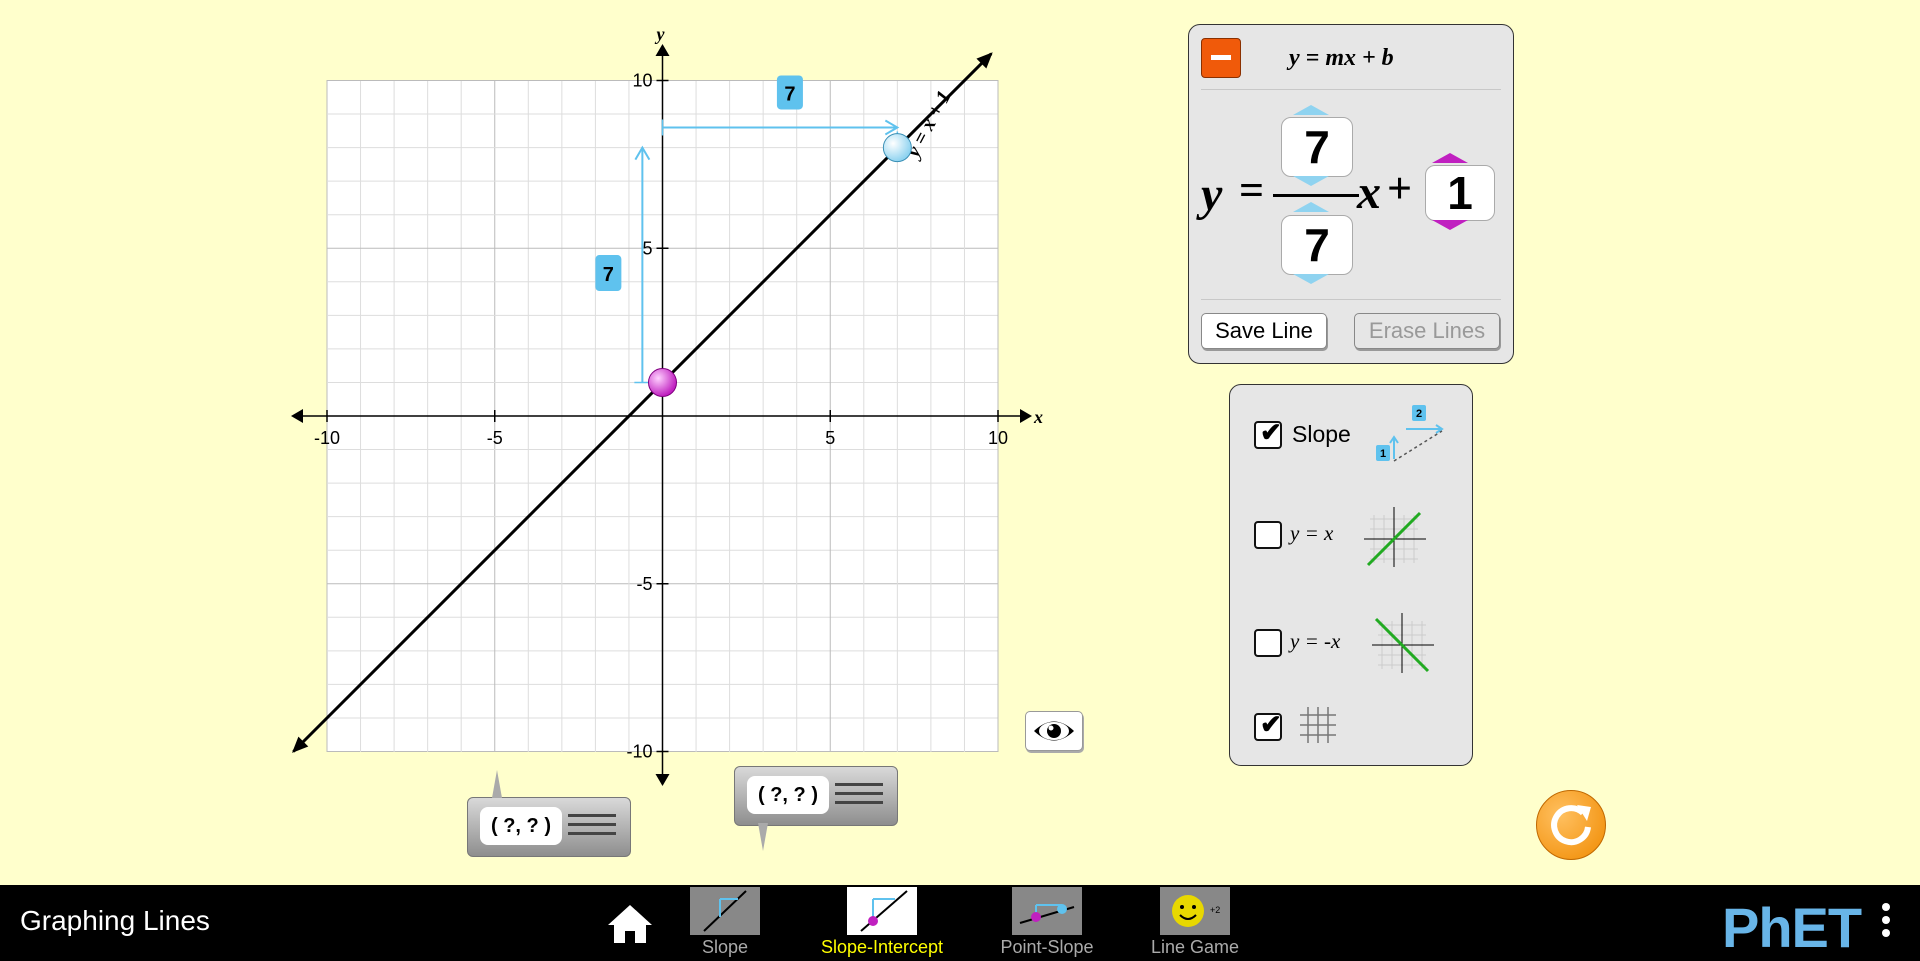  Describe the element at coordinates (1369, 192) in the screenshot. I see `x-symbol: x` at that location.